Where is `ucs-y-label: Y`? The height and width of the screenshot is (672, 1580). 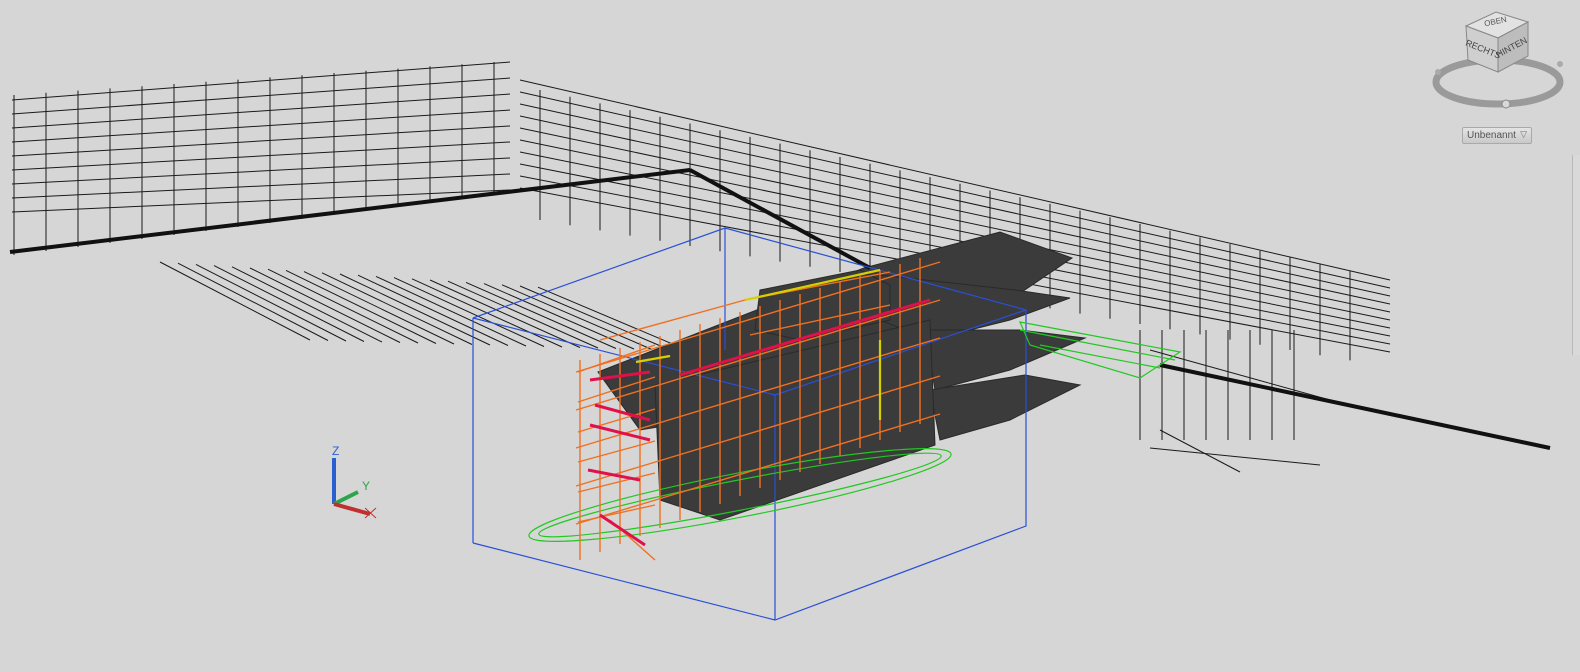 ucs-y-label: Y is located at coordinates (366, 486).